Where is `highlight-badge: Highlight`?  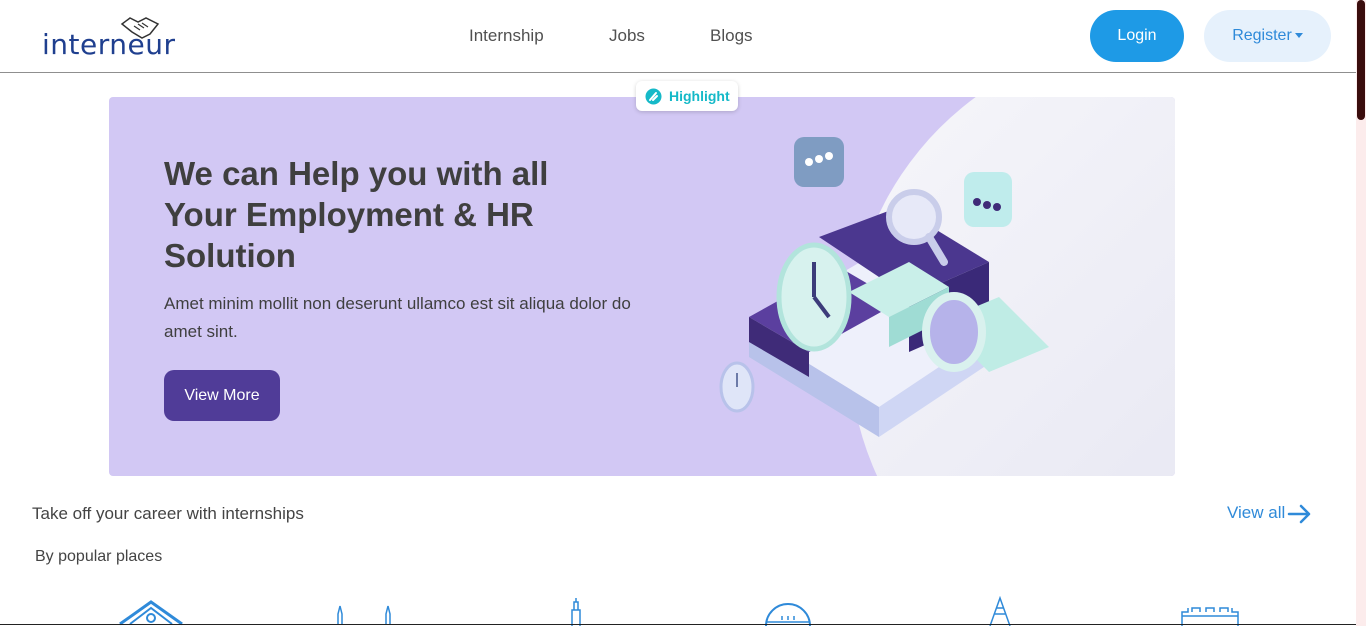
highlight-badge: Highlight is located at coordinates (687, 96).